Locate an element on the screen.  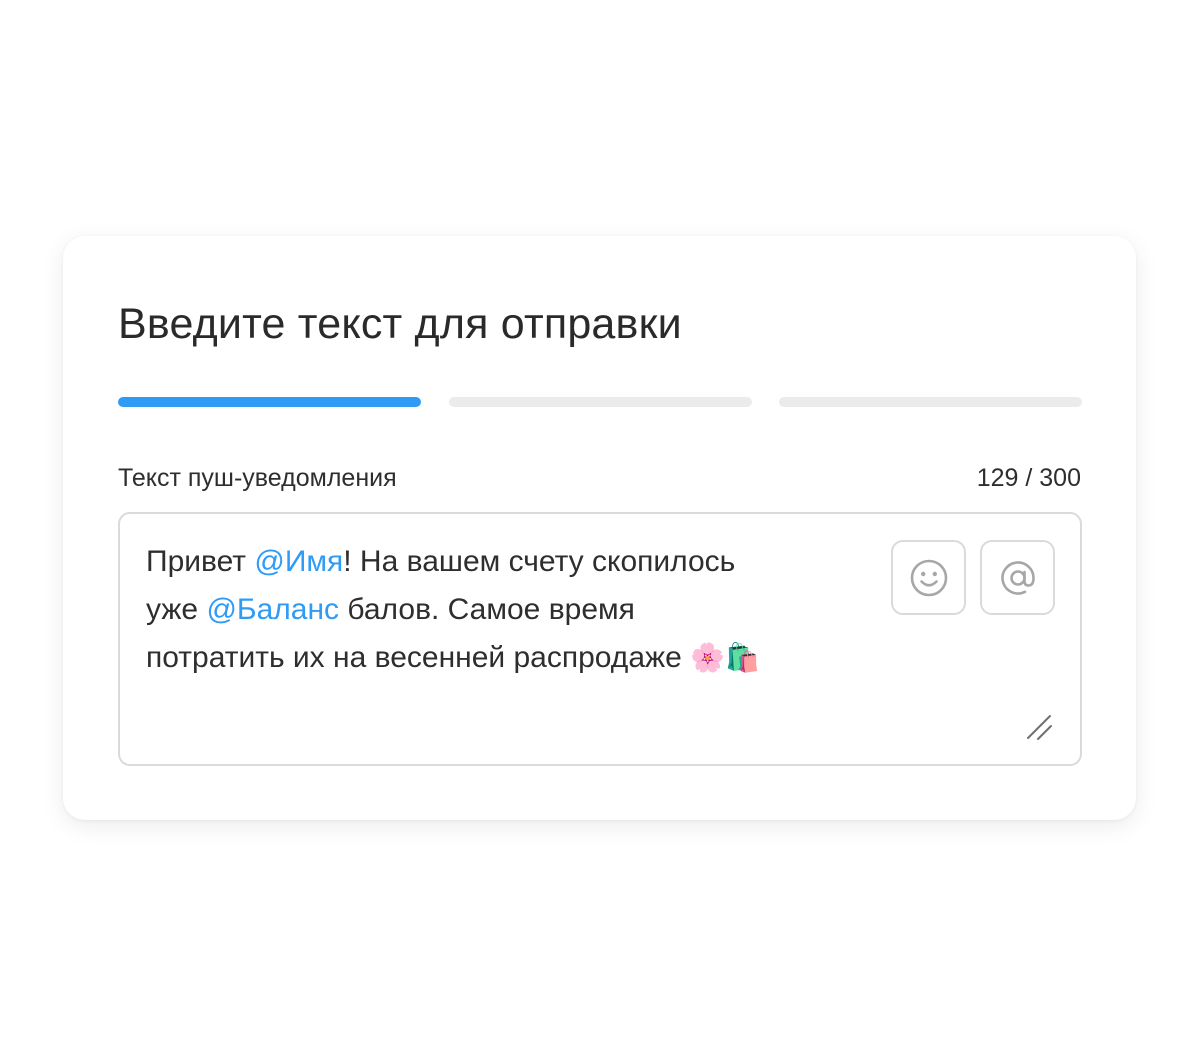
step-progress is located at coordinates (600, 402).